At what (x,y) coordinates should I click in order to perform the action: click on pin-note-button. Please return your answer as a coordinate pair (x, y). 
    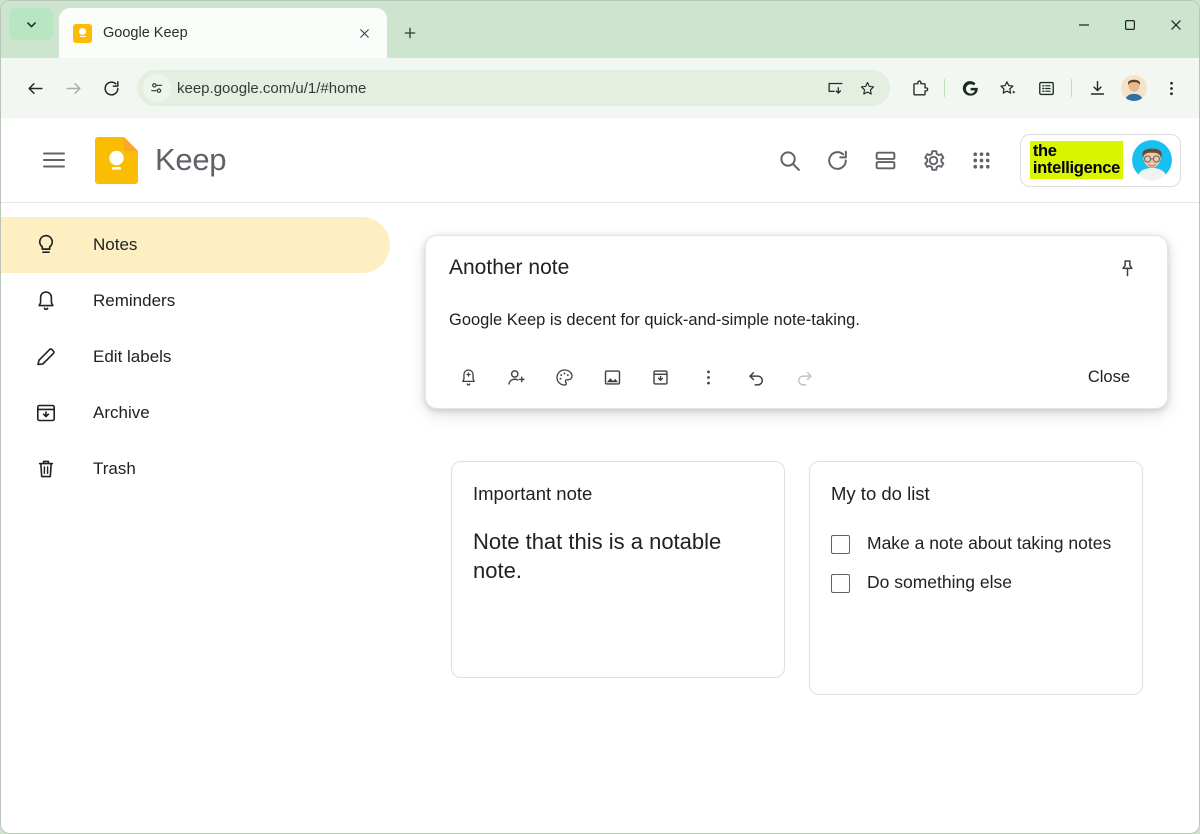
    Looking at the image, I should click on (1127, 268).